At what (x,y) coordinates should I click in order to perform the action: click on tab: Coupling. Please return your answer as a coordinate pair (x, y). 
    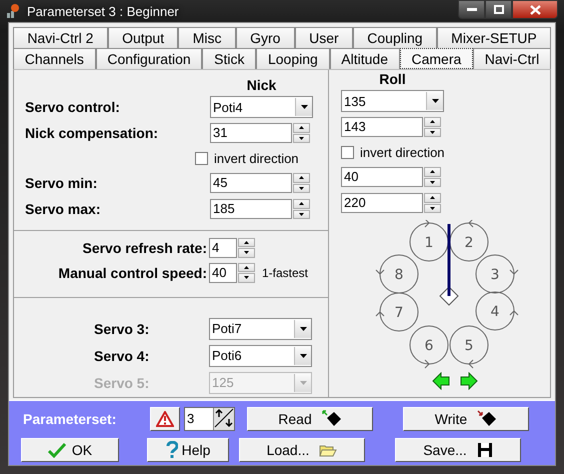
    Looking at the image, I should click on (394, 37).